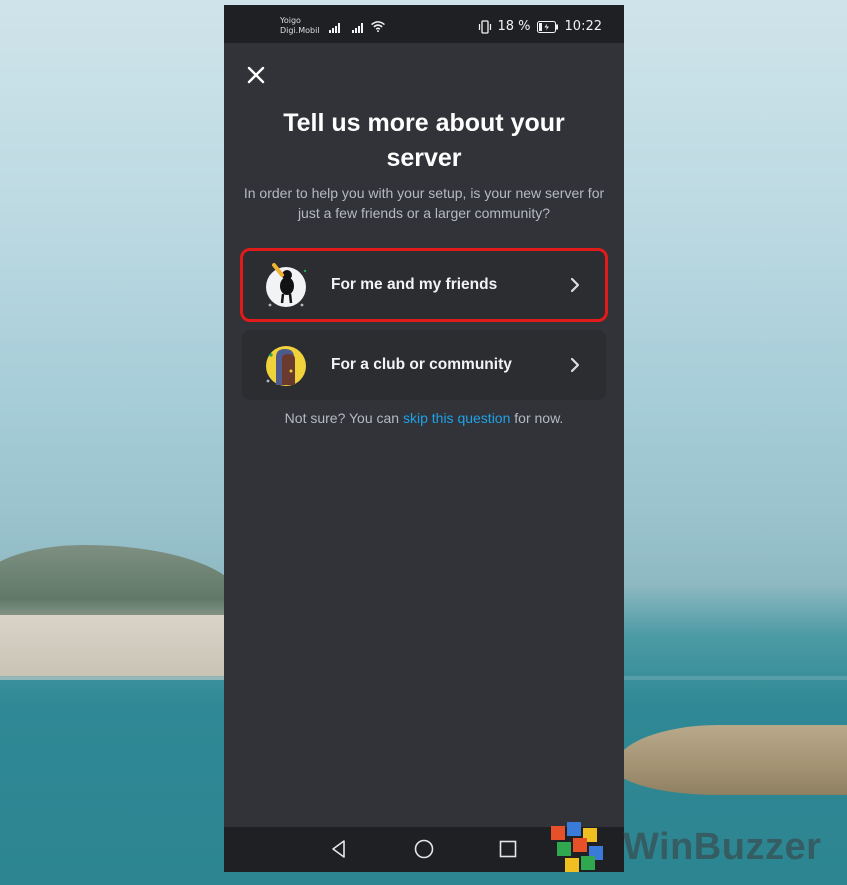 This screenshot has width=847, height=885. Describe the element at coordinates (339, 849) in the screenshot. I see `triangle-back-icon` at that location.